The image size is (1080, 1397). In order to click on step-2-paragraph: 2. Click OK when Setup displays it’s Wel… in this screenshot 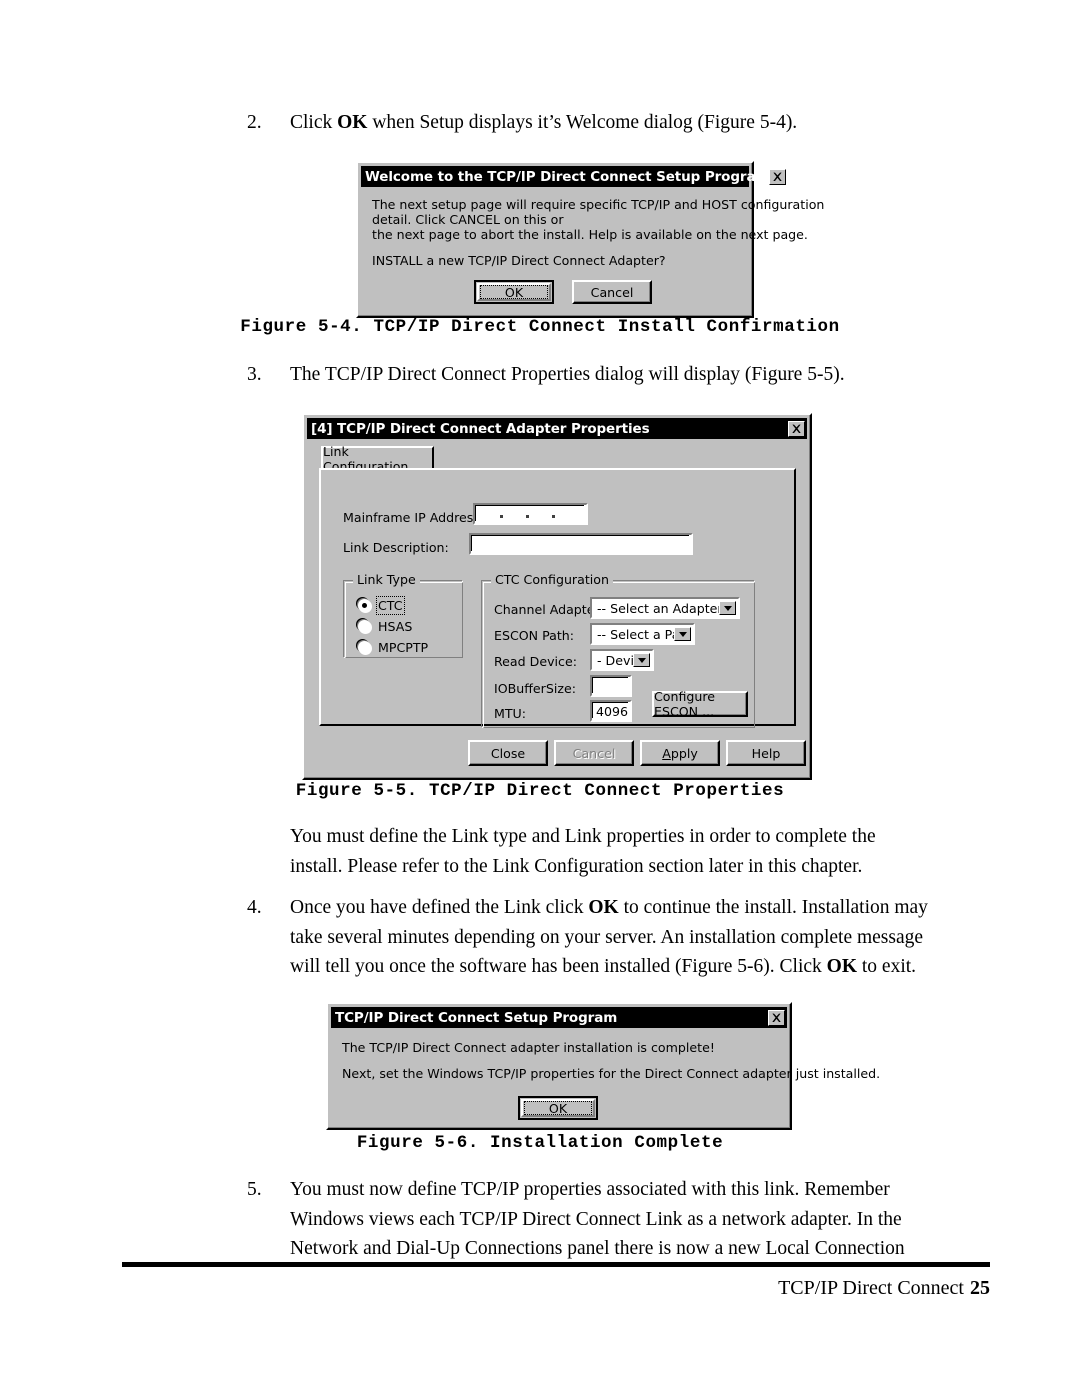, I will do `click(627, 123)`.